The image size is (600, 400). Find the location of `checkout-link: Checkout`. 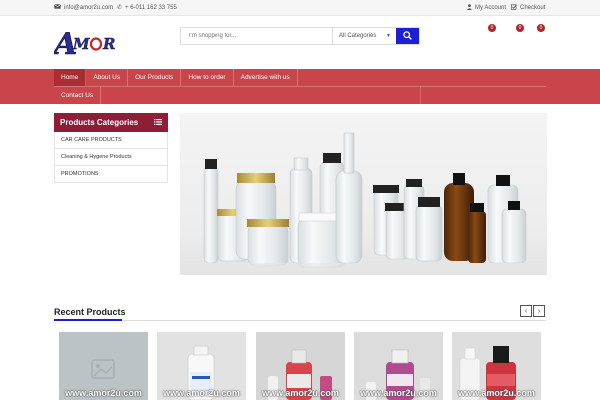

checkout-link: Checkout is located at coordinates (528, 8).